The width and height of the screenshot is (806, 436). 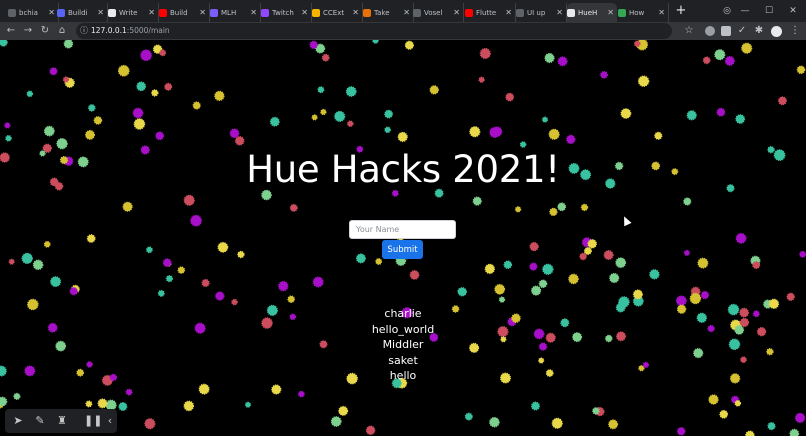 I want to click on browser-tab: Twitch ✕, so click(x=286, y=12).